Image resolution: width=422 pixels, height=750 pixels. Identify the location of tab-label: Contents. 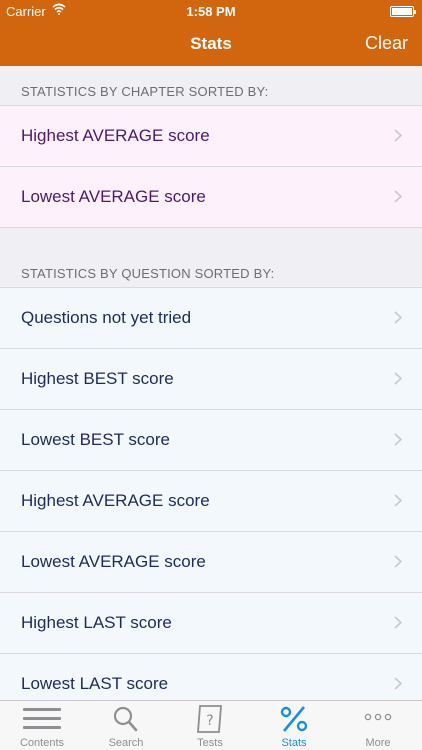
(42, 743).